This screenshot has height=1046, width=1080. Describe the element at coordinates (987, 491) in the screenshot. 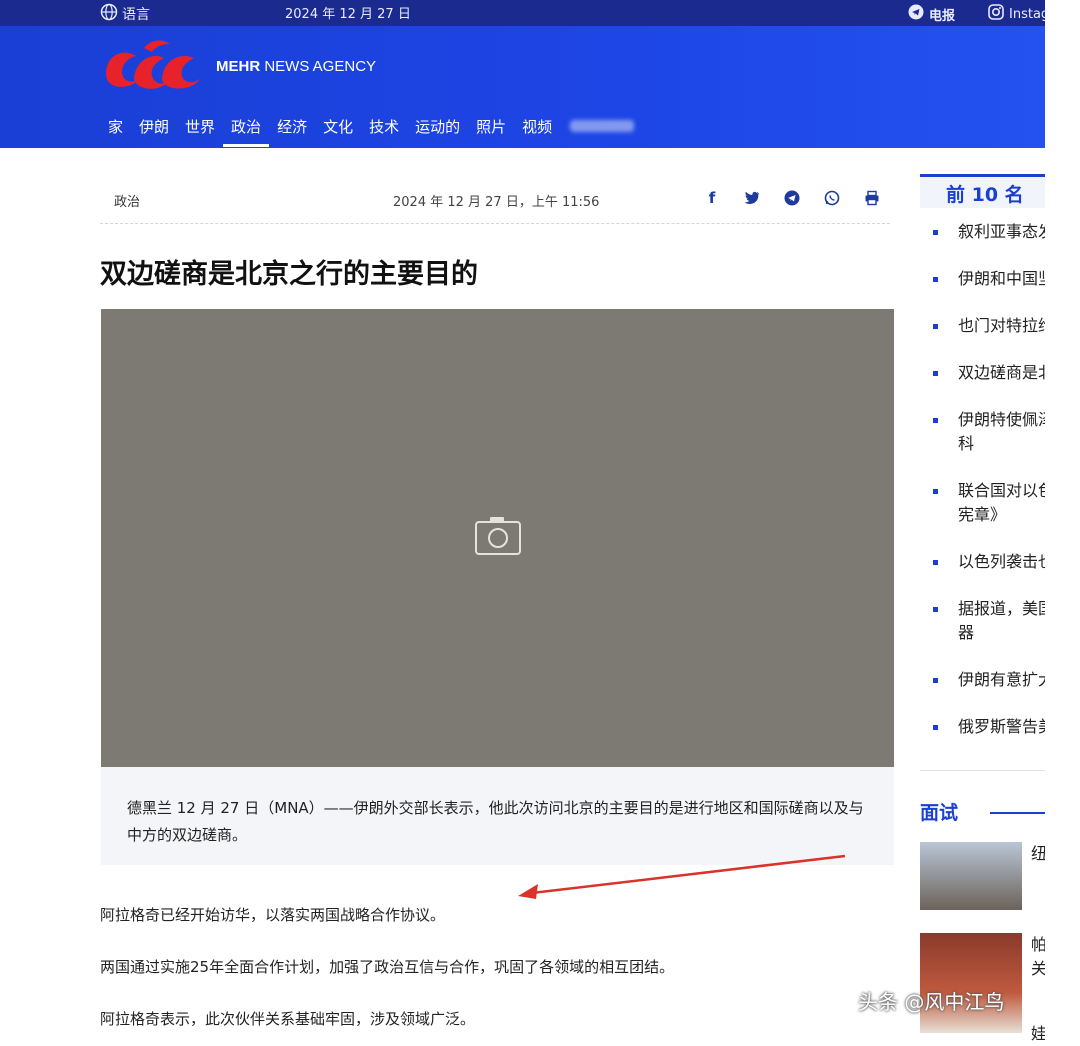

I see `top-news-item: 联合国对以色` at that location.